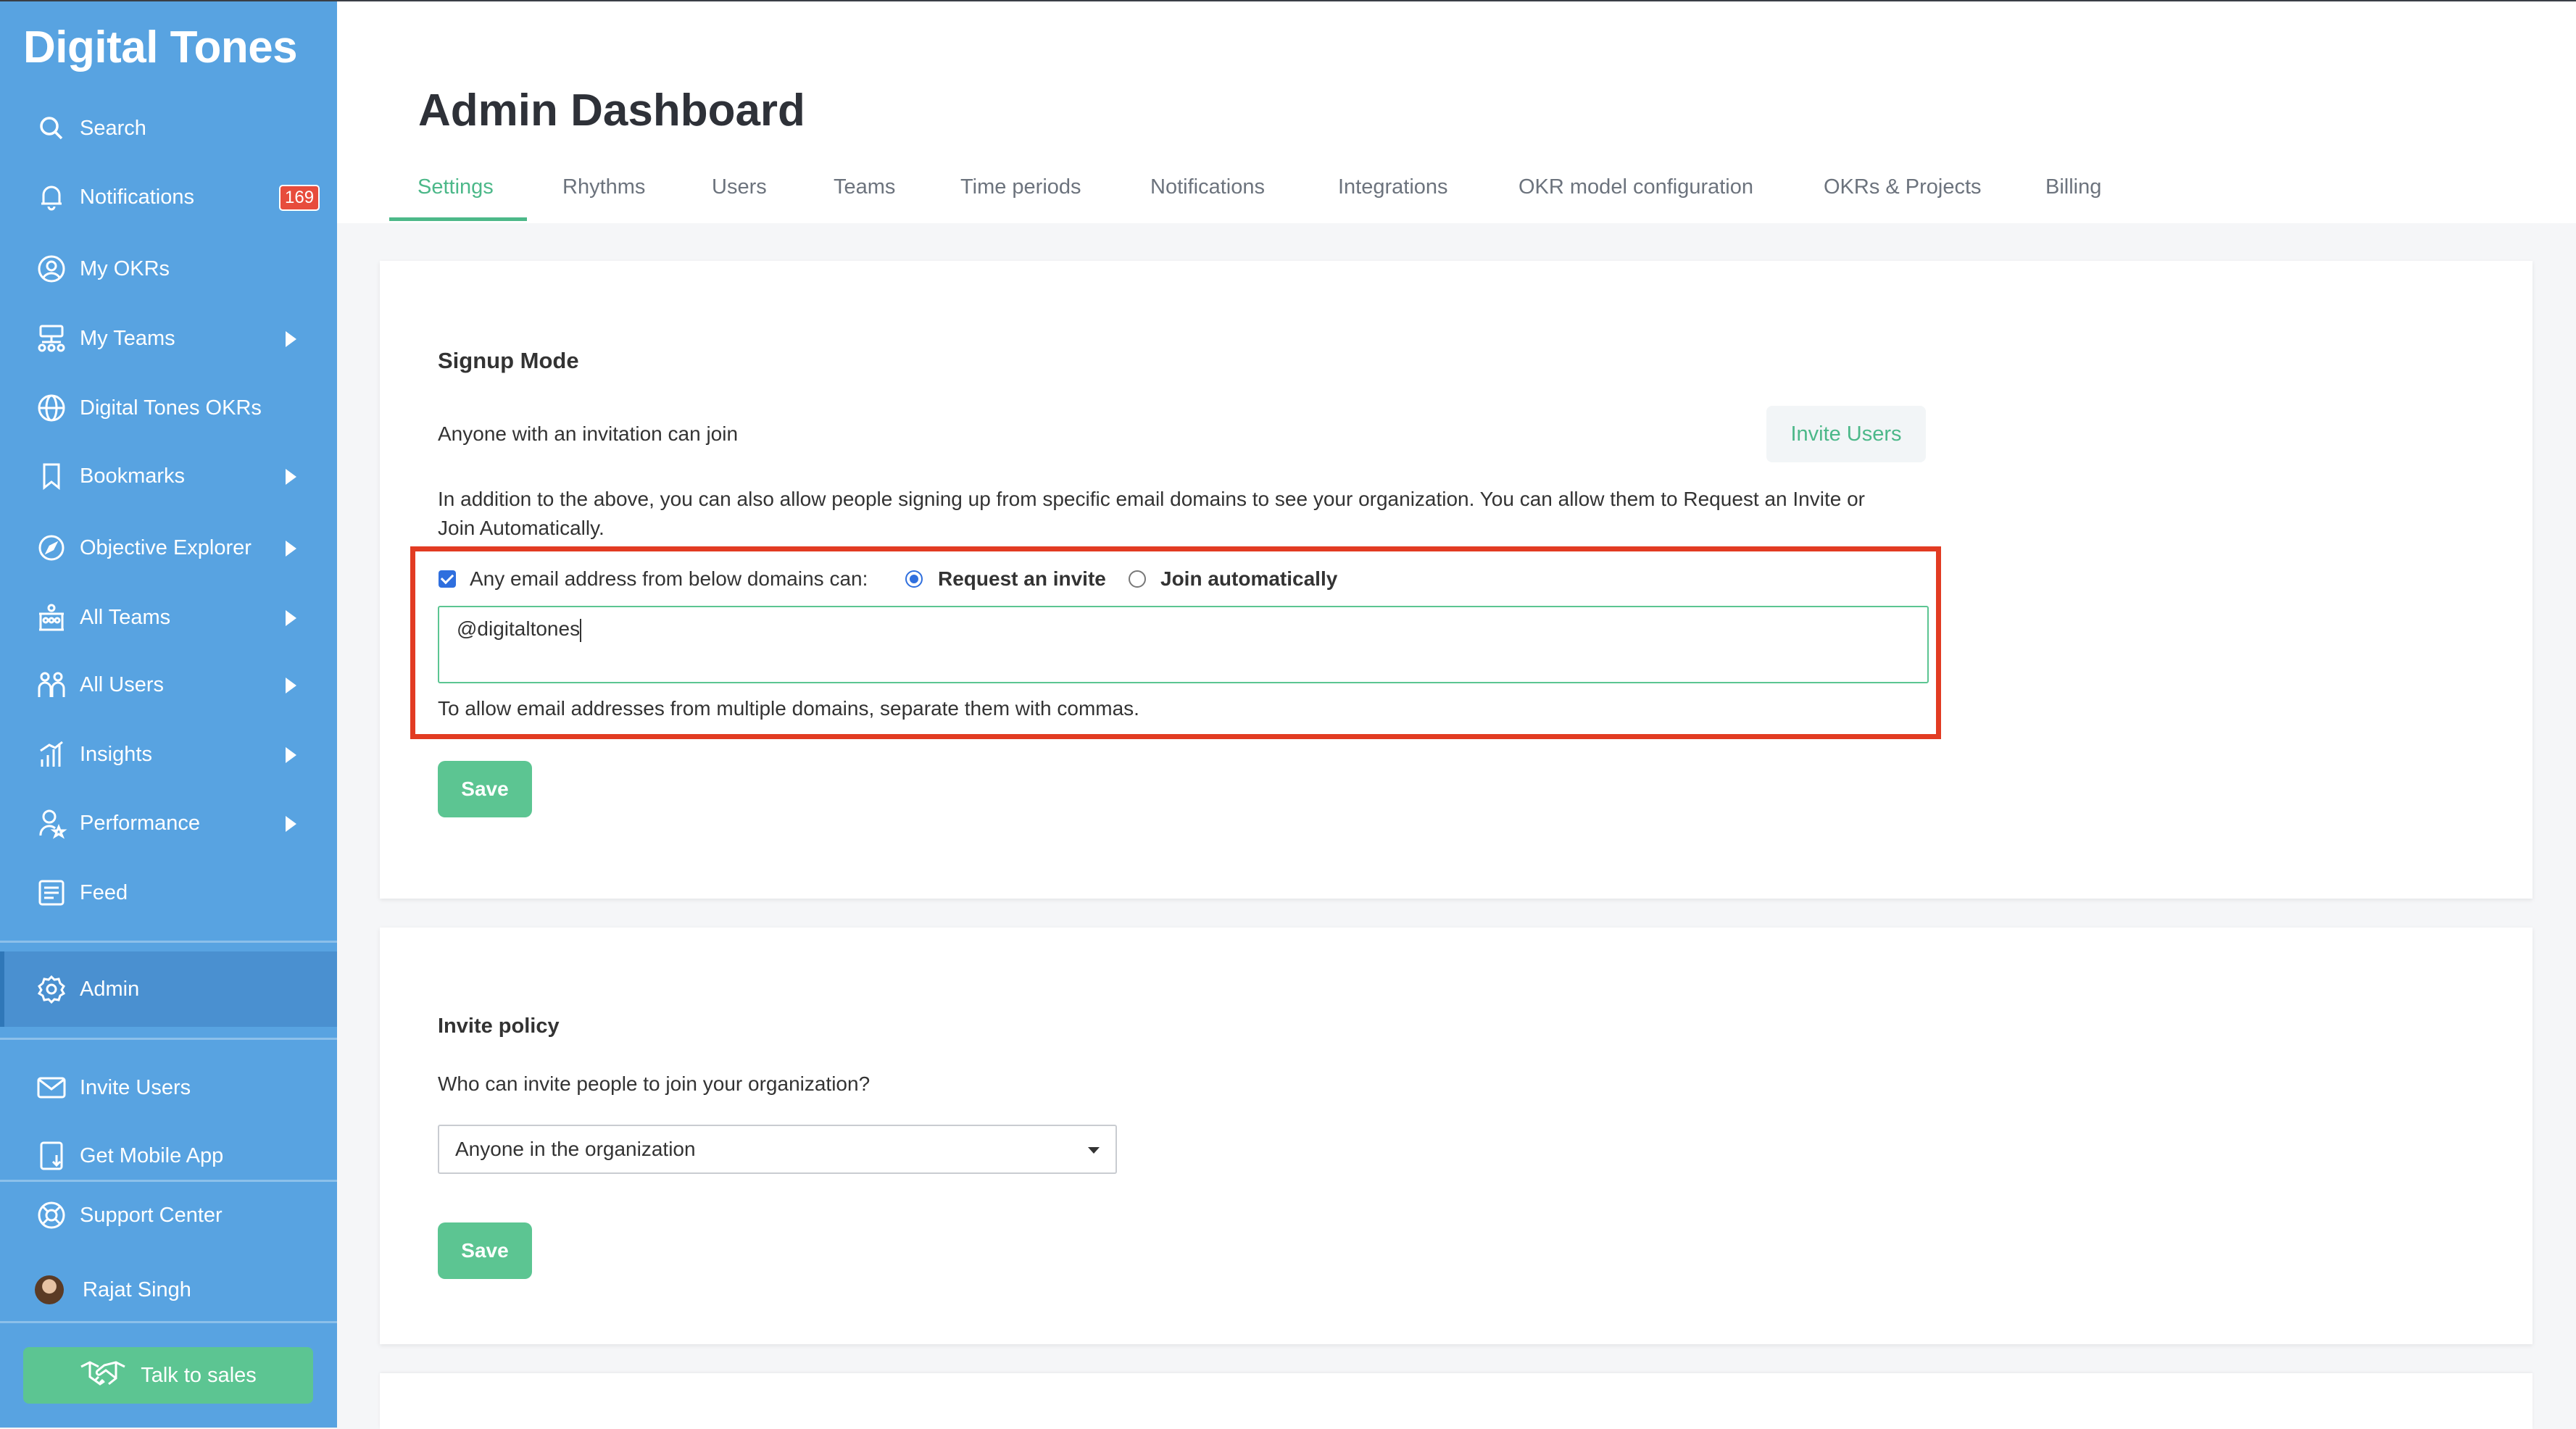 The height and width of the screenshot is (1429, 2576). Describe the element at coordinates (113, 128) in the screenshot. I see `sidebar-item-label: Search` at that location.